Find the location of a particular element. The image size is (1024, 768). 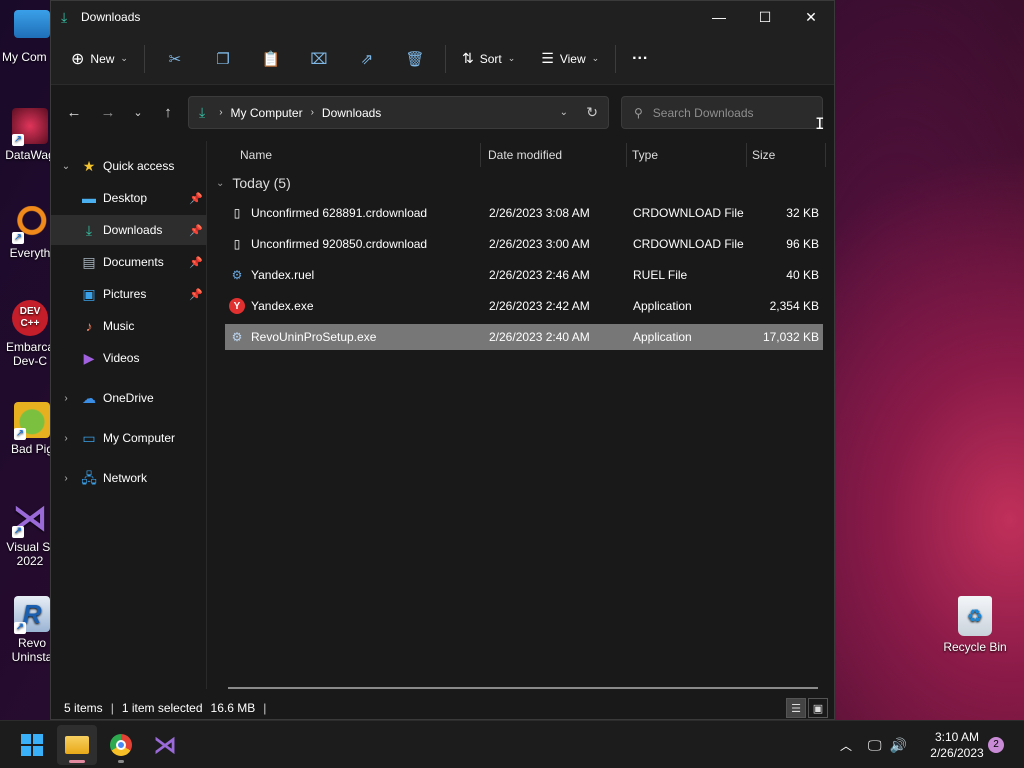

network-status-icon: 🖵 is located at coordinates (875, 745).